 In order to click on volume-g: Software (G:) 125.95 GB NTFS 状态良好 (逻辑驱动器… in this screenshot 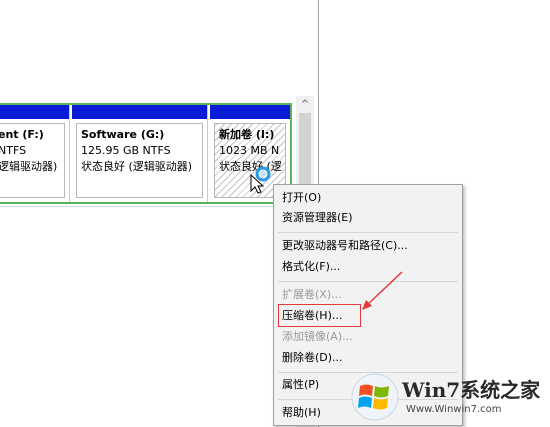, I will do `click(140, 153)`.